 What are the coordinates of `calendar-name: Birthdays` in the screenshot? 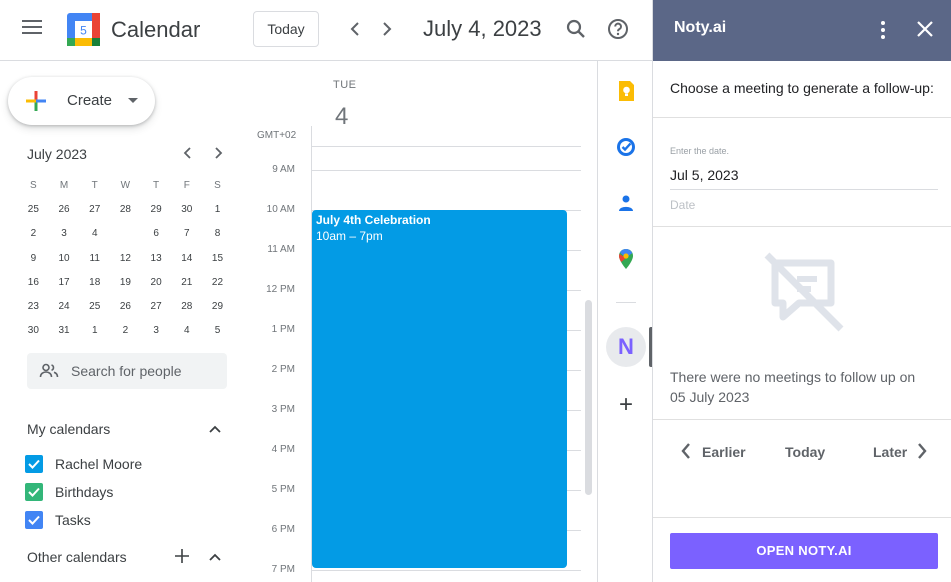 It's located at (84, 492).